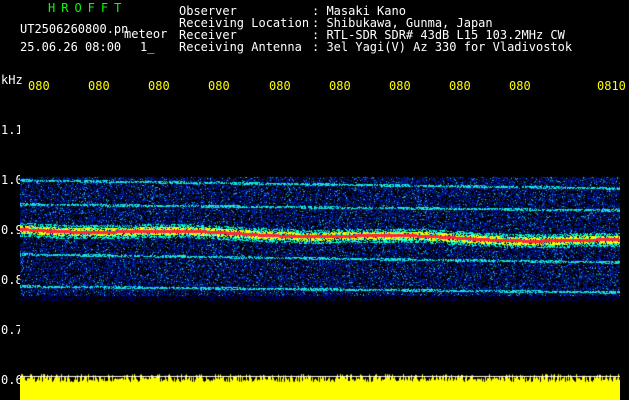 The width and height of the screenshot is (629, 400). Describe the element at coordinates (88, 8) in the screenshot. I see `station-name: HROFFT` at that location.